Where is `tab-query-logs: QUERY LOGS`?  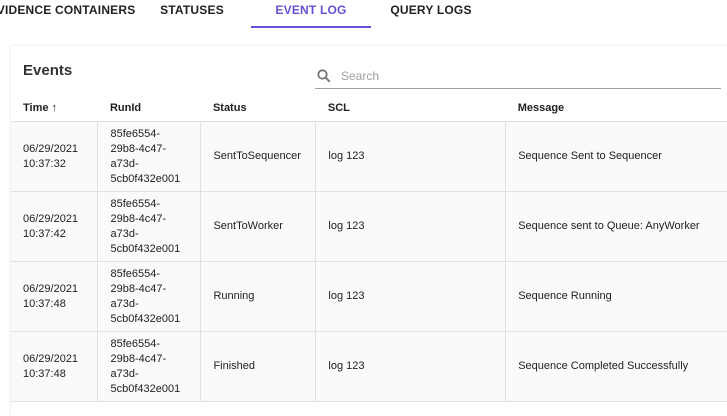 tab-query-logs: QUERY LOGS is located at coordinates (431, 13).